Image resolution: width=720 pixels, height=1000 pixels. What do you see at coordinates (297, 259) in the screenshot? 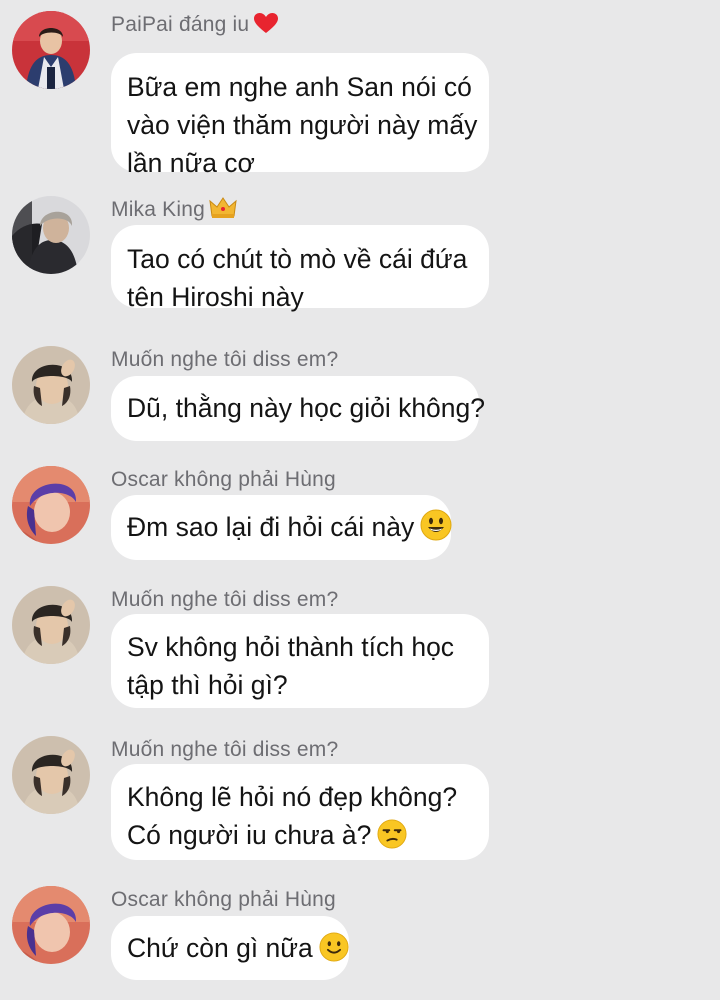
I see `message-line: Tao có chút tò mò về cái đứa` at bounding box center [297, 259].